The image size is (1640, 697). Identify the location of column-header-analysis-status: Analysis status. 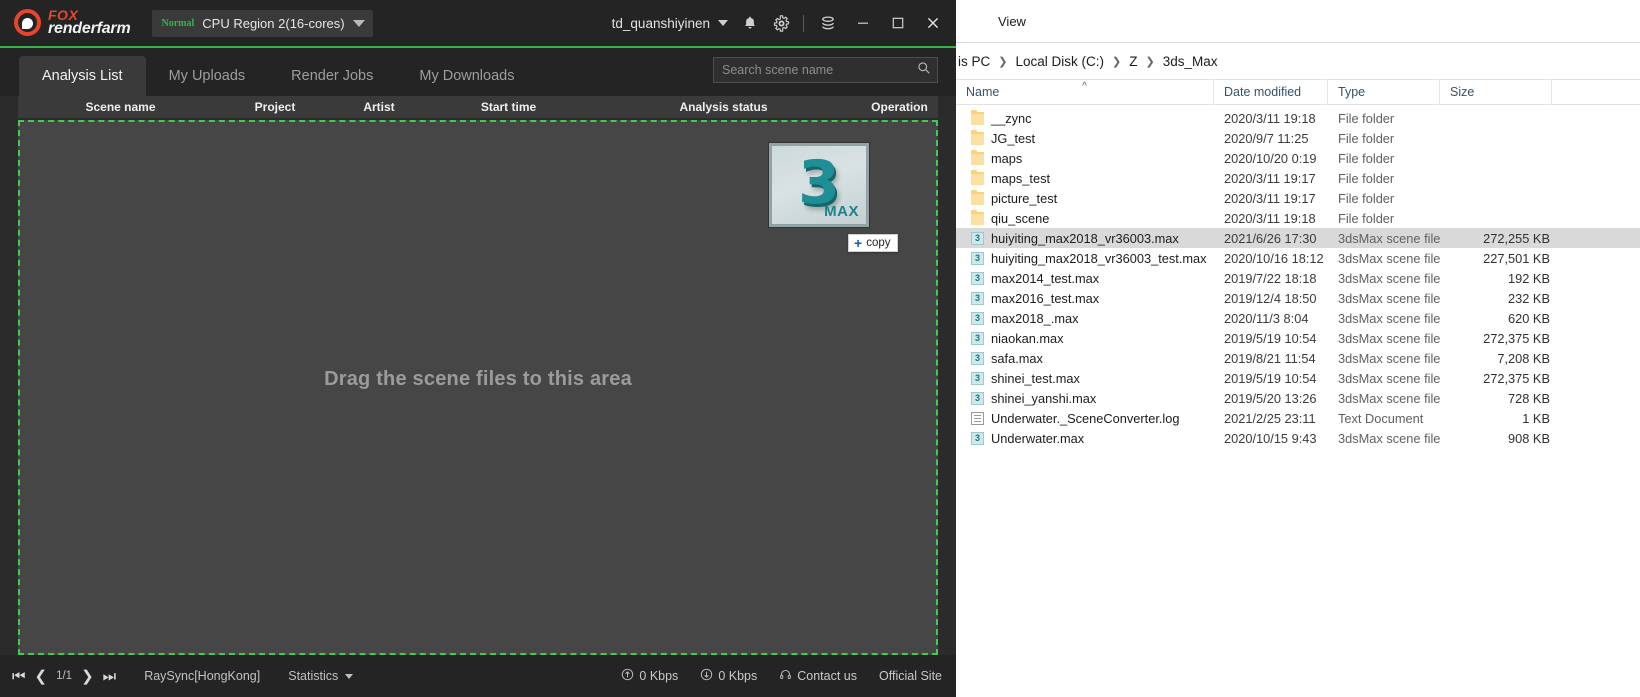
(723, 107).